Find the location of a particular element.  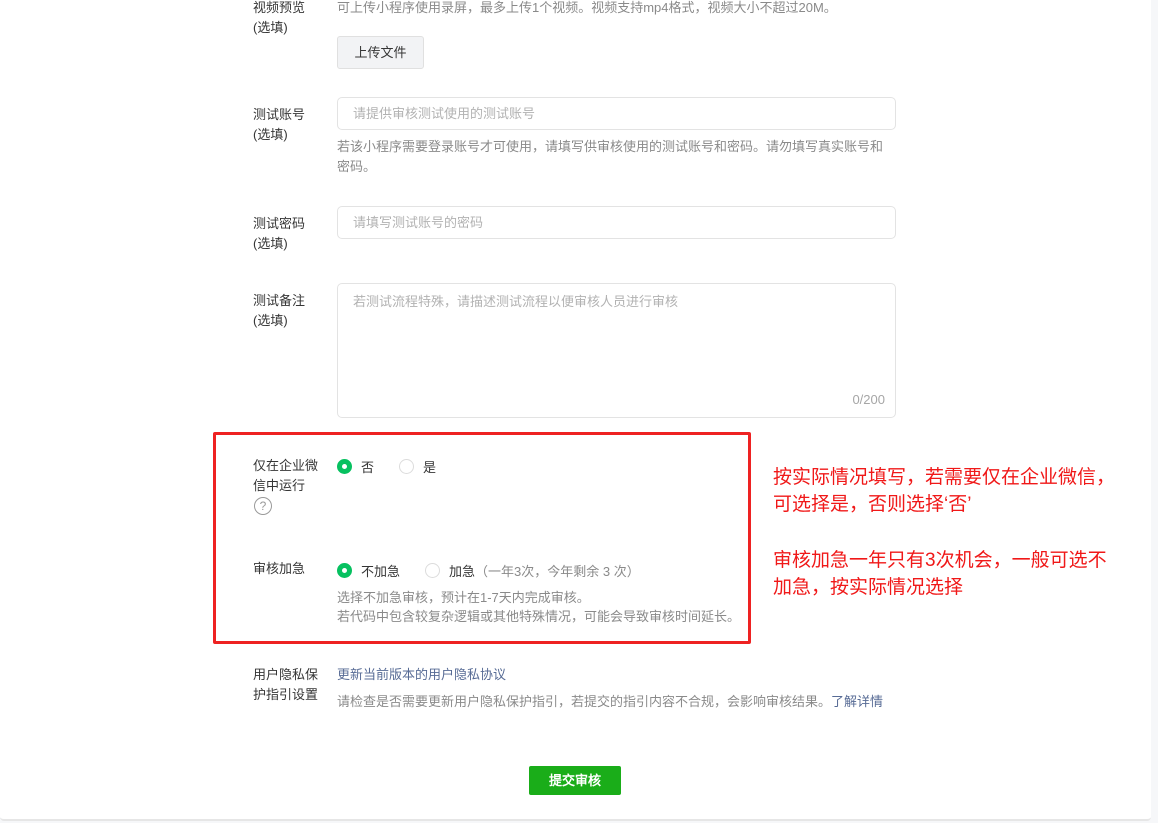

annotation-note-2: 审核加急一年只有3次机会，一般可选不 加急，按实际情况选择 is located at coordinates (940, 574).